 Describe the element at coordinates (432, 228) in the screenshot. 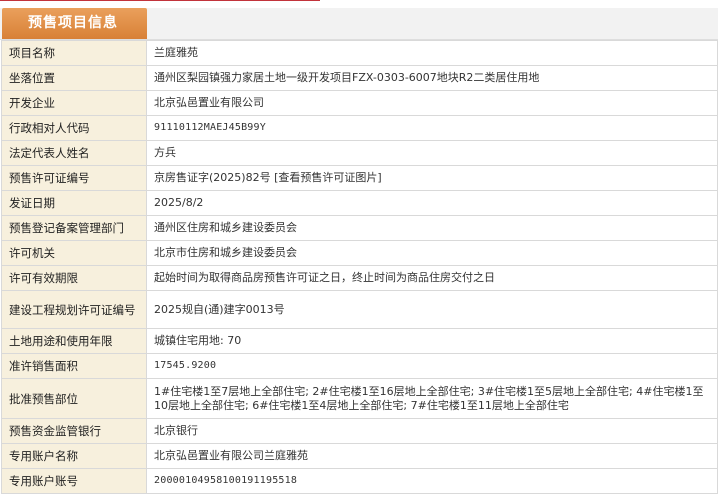

I see `row-value: 通州区住房和城乡建设委员会` at that location.